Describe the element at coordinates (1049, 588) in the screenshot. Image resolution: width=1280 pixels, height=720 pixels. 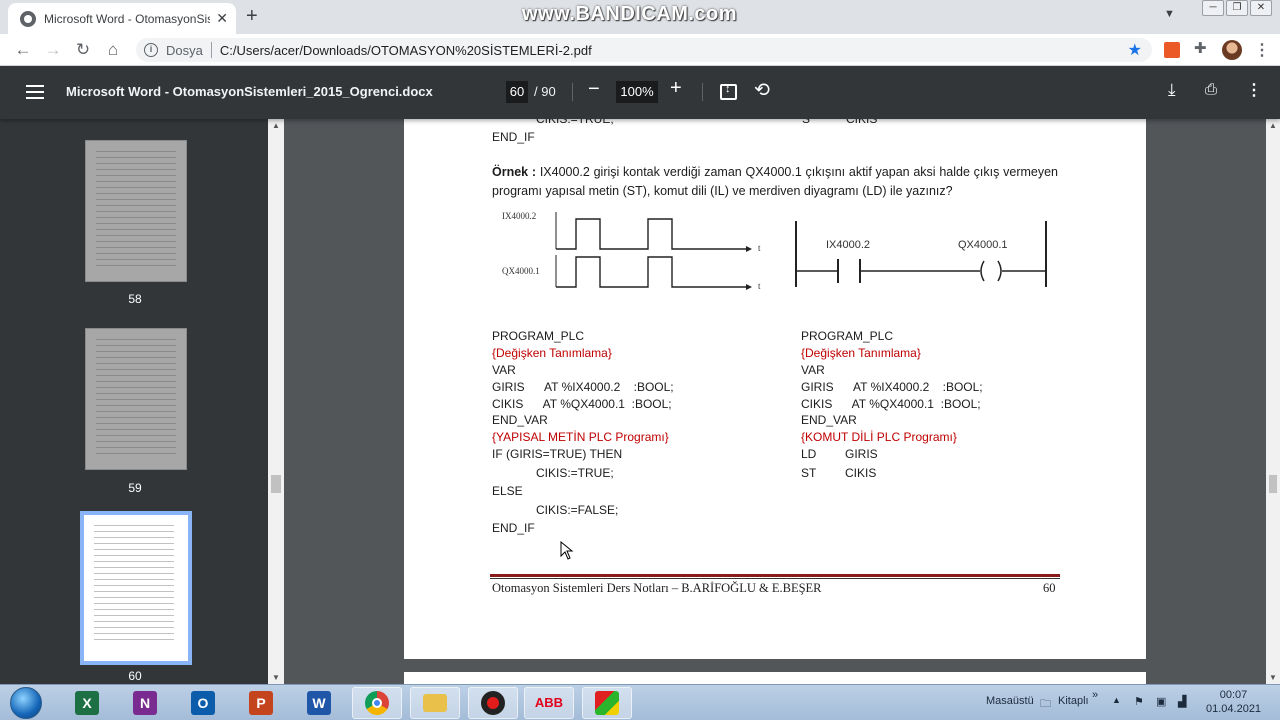
I see `footer-page-number: 60` at that location.